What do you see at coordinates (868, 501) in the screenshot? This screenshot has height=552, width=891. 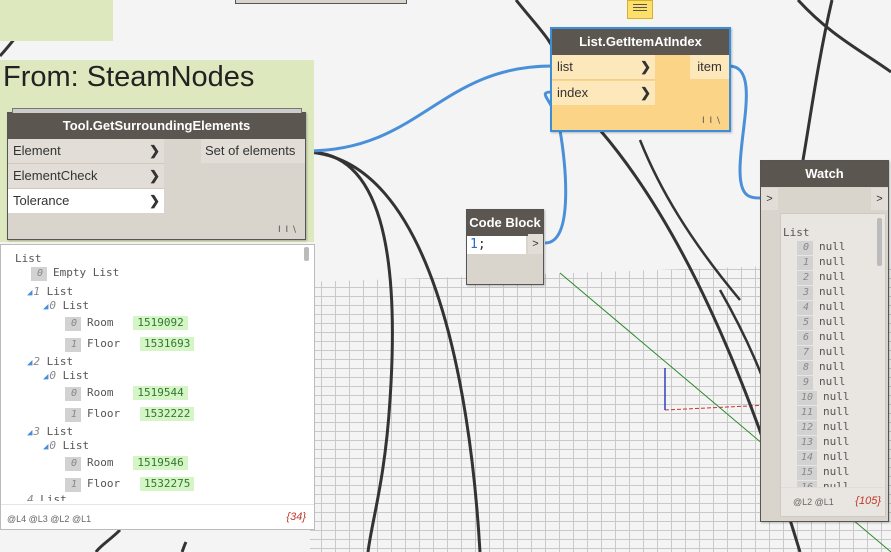 I see `item-count: {105}` at bounding box center [868, 501].